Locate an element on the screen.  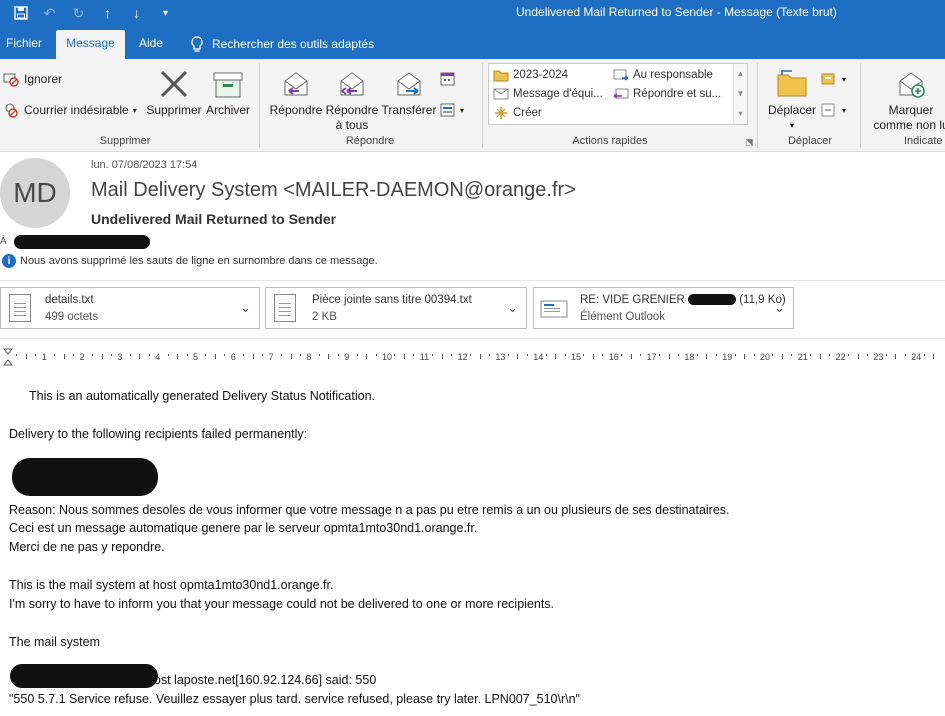
undo-icon: ↶ is located at coordinates (49, 13).